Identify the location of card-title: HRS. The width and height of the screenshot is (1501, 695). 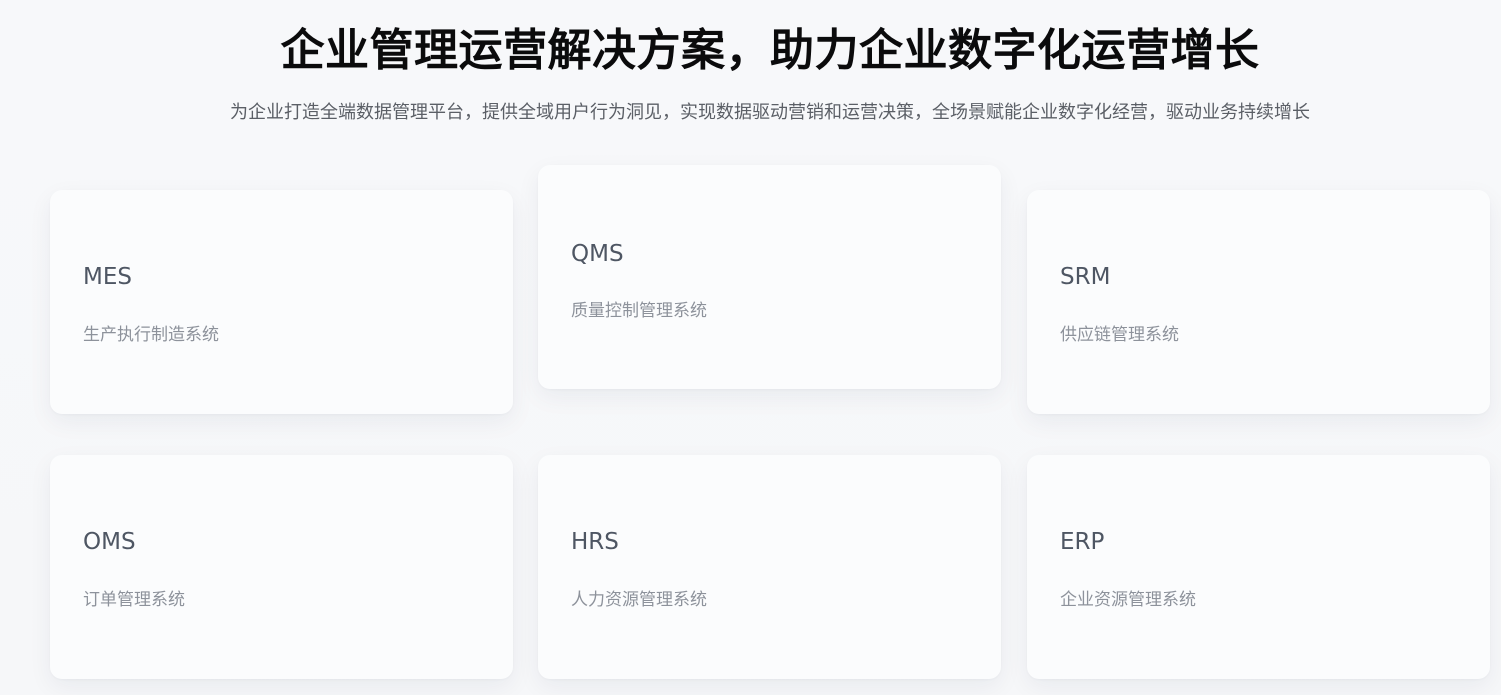
(595, 542).